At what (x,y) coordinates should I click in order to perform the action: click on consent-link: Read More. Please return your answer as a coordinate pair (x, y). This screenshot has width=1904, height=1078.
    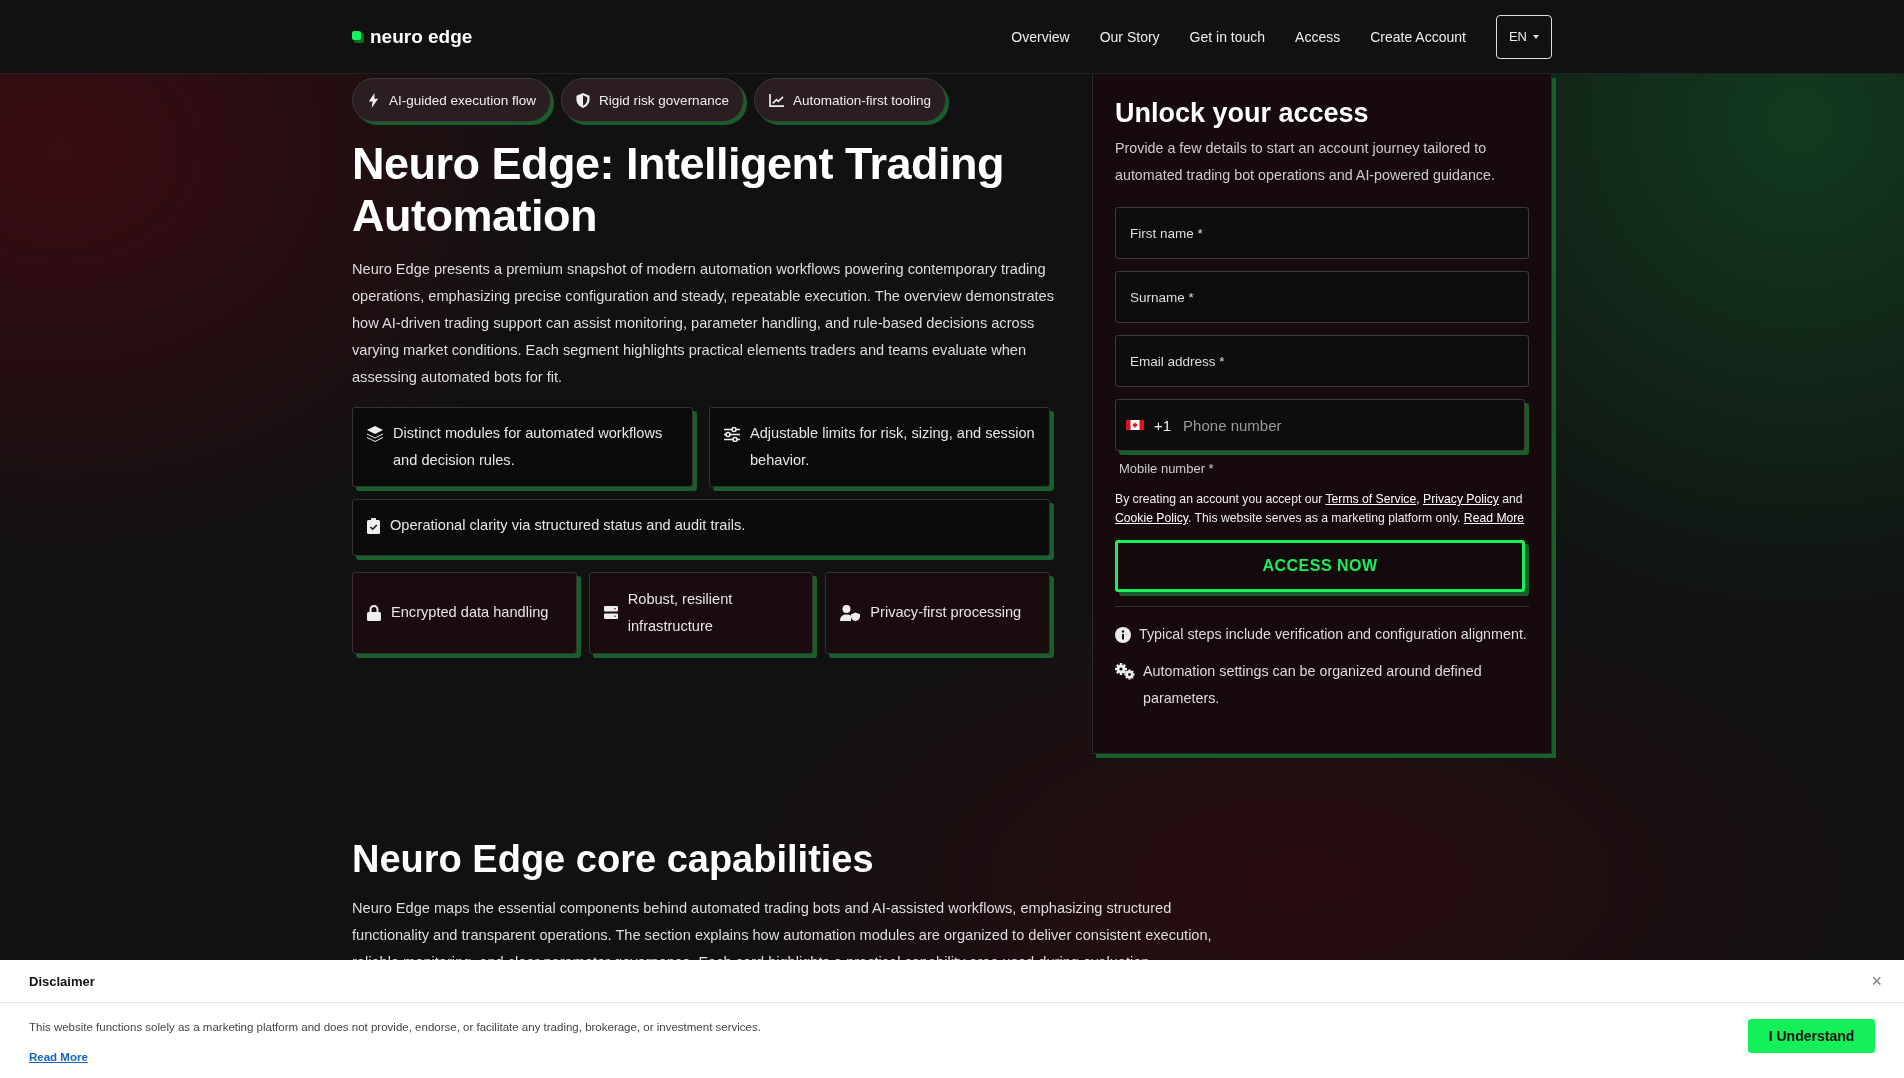
    Looking at the image, I should click on (1494, 518).